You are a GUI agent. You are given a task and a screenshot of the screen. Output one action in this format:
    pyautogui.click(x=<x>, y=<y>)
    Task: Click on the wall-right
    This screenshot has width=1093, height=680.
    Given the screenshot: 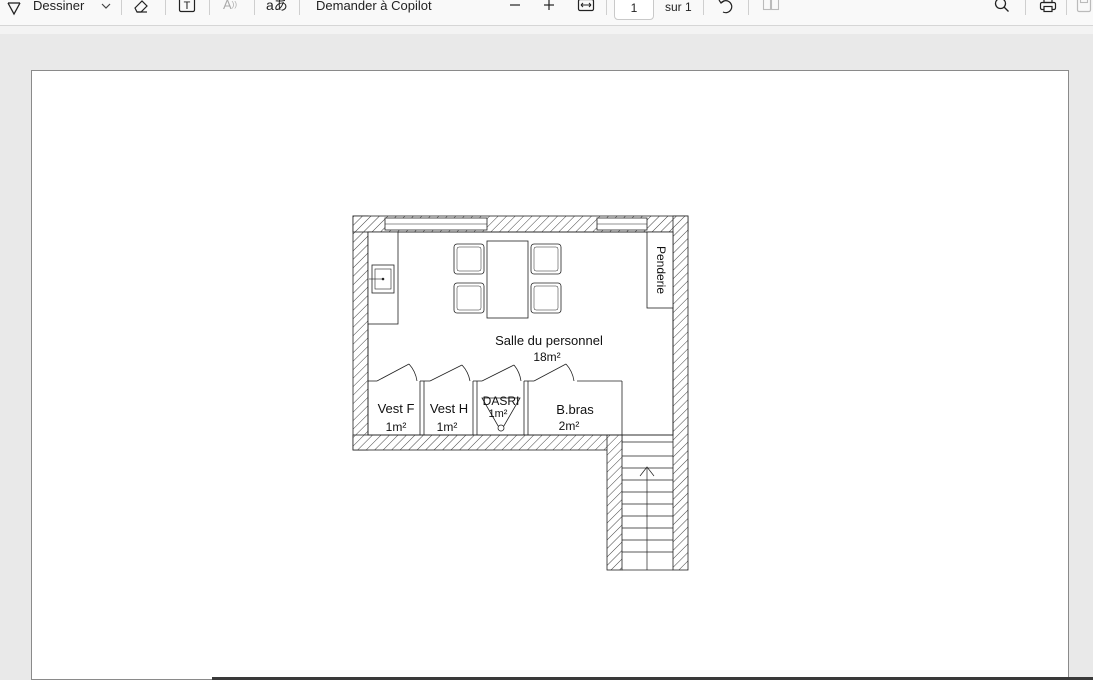 What is the action you would take?
    pyautogui.click(x=680, y=393)
    